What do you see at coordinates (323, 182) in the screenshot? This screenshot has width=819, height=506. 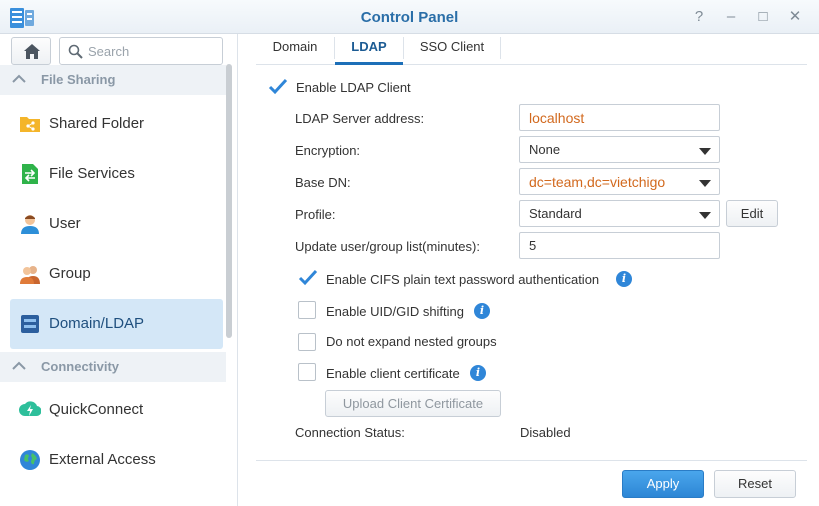 I see `base-dn-label: Base DN:` at bounding box center [323, 182].